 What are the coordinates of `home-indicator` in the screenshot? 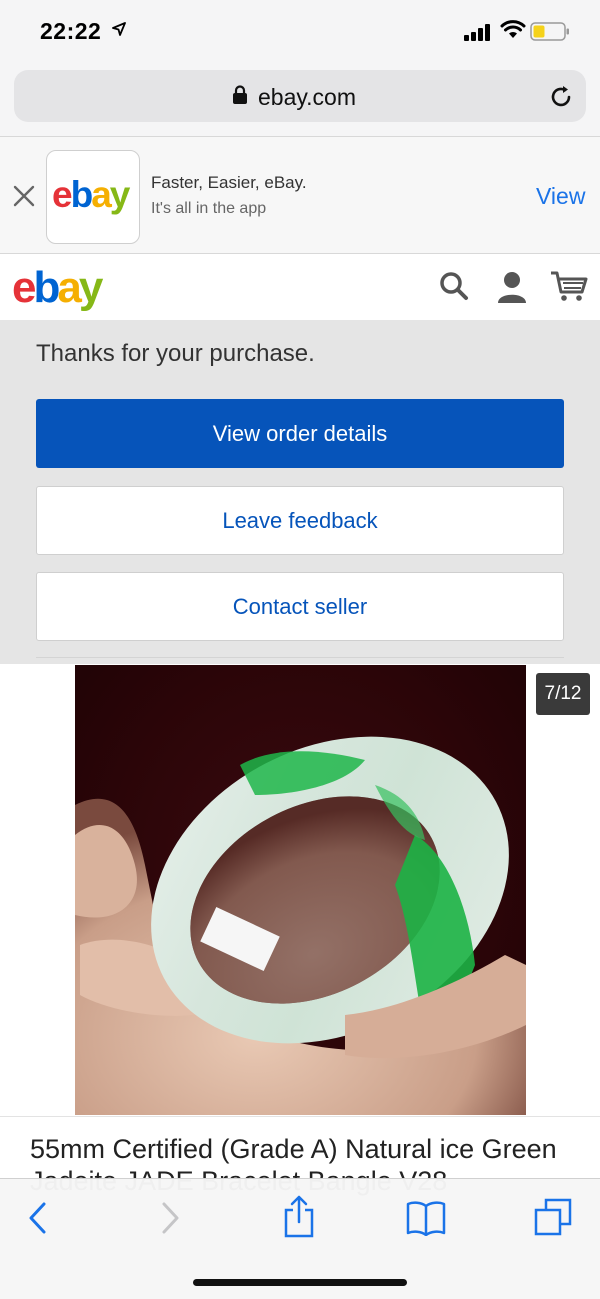 It's located at (300, 1282).